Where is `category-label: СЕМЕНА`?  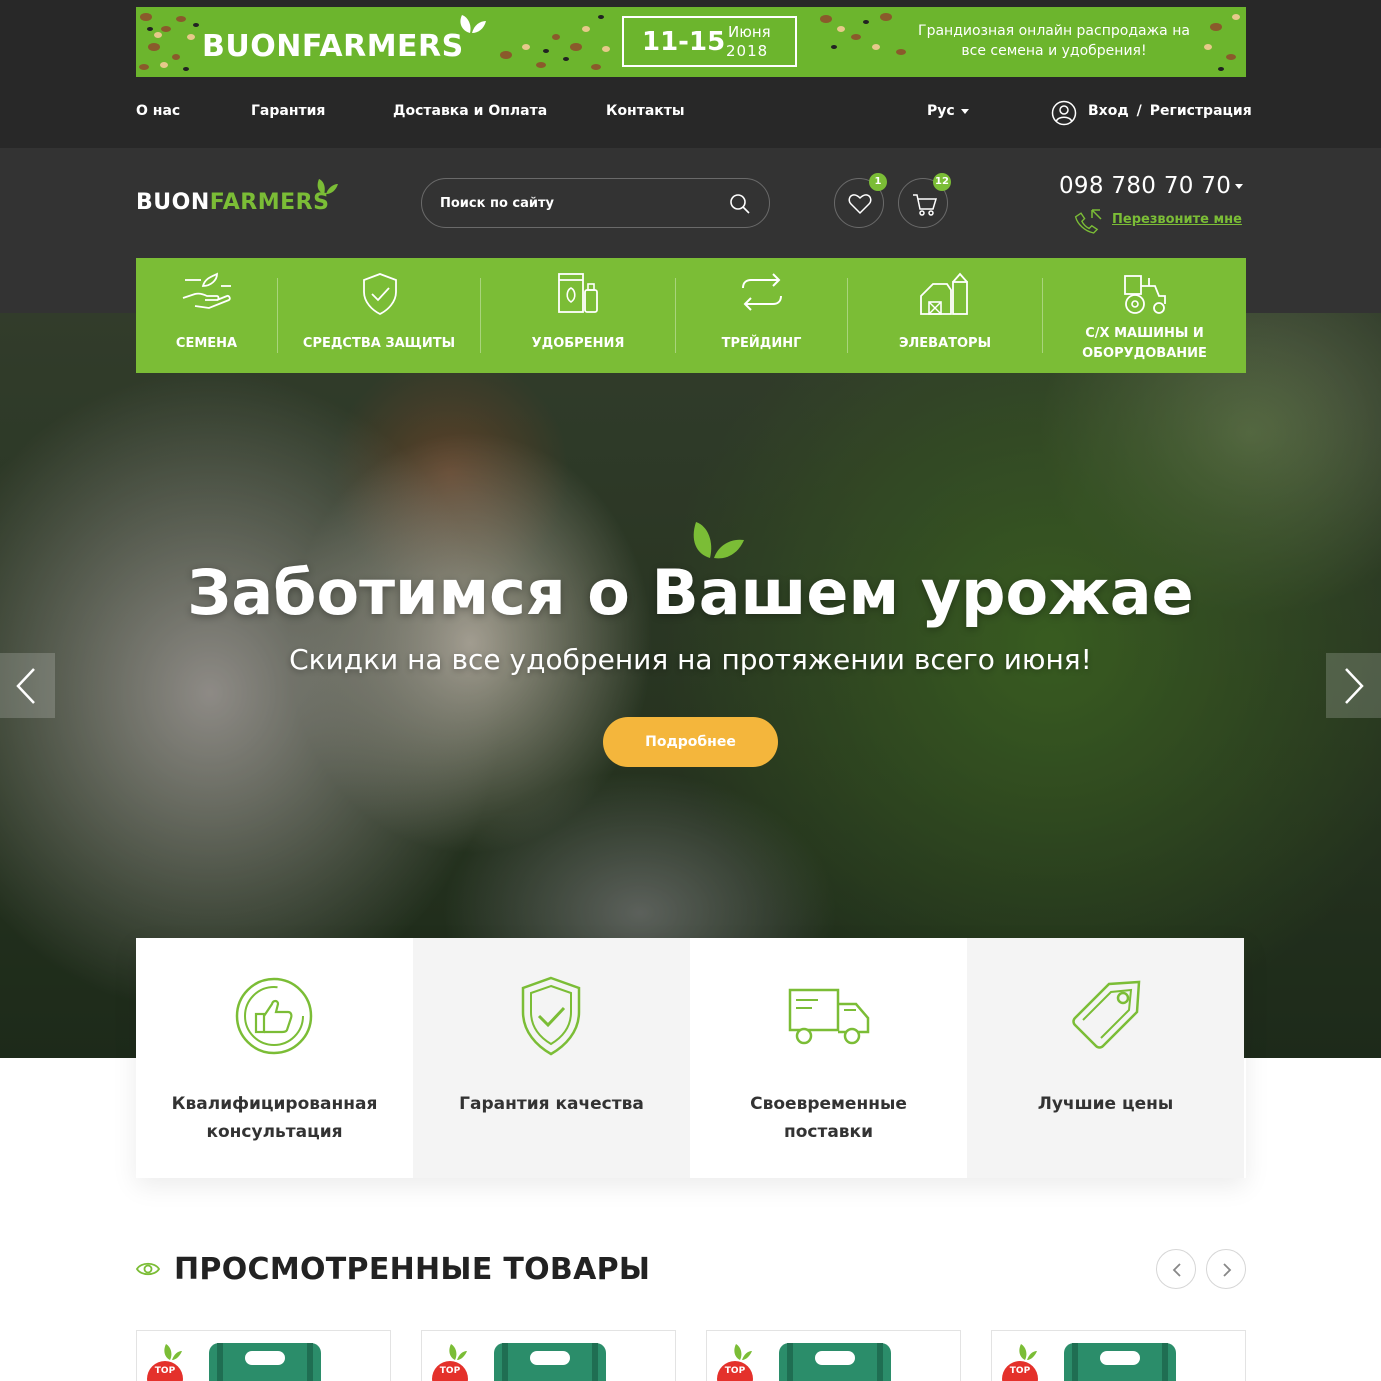 category-label: СЕМЕНА is located at coordinates (206, 343).